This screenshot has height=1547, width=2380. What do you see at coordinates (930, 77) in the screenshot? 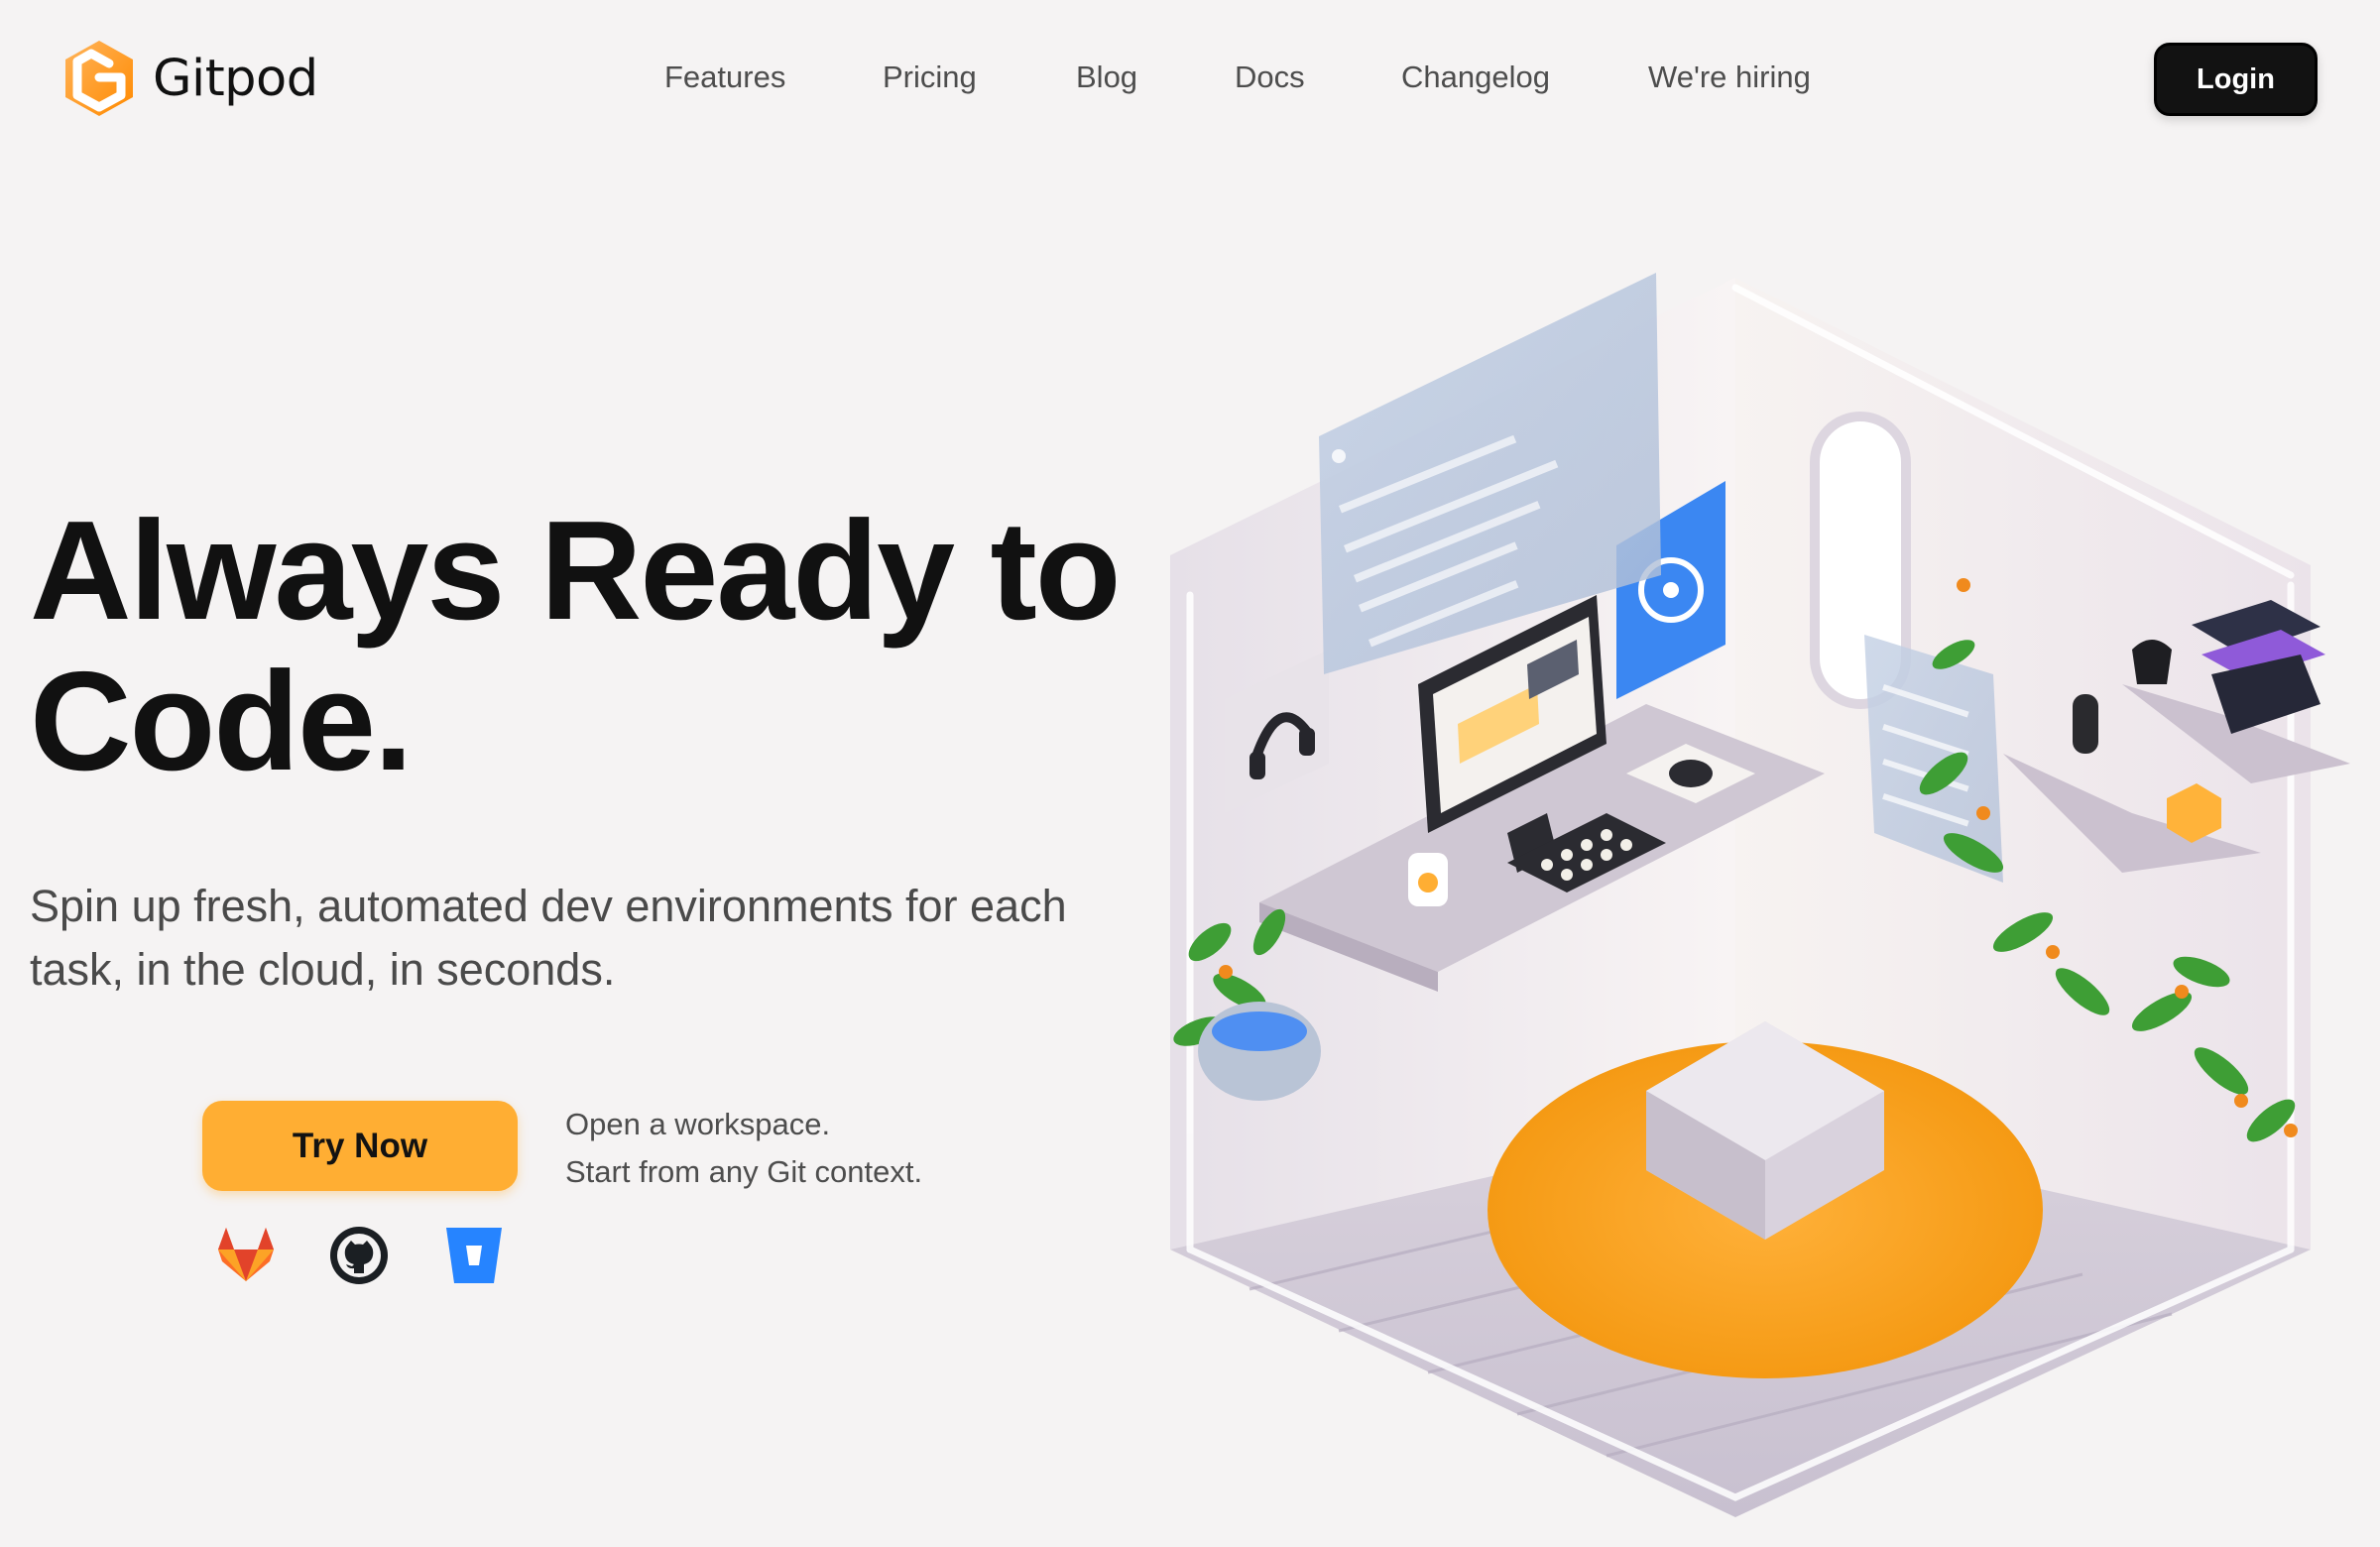
I see `nav-pricing: Pricing` at bounding box center [930, 77].